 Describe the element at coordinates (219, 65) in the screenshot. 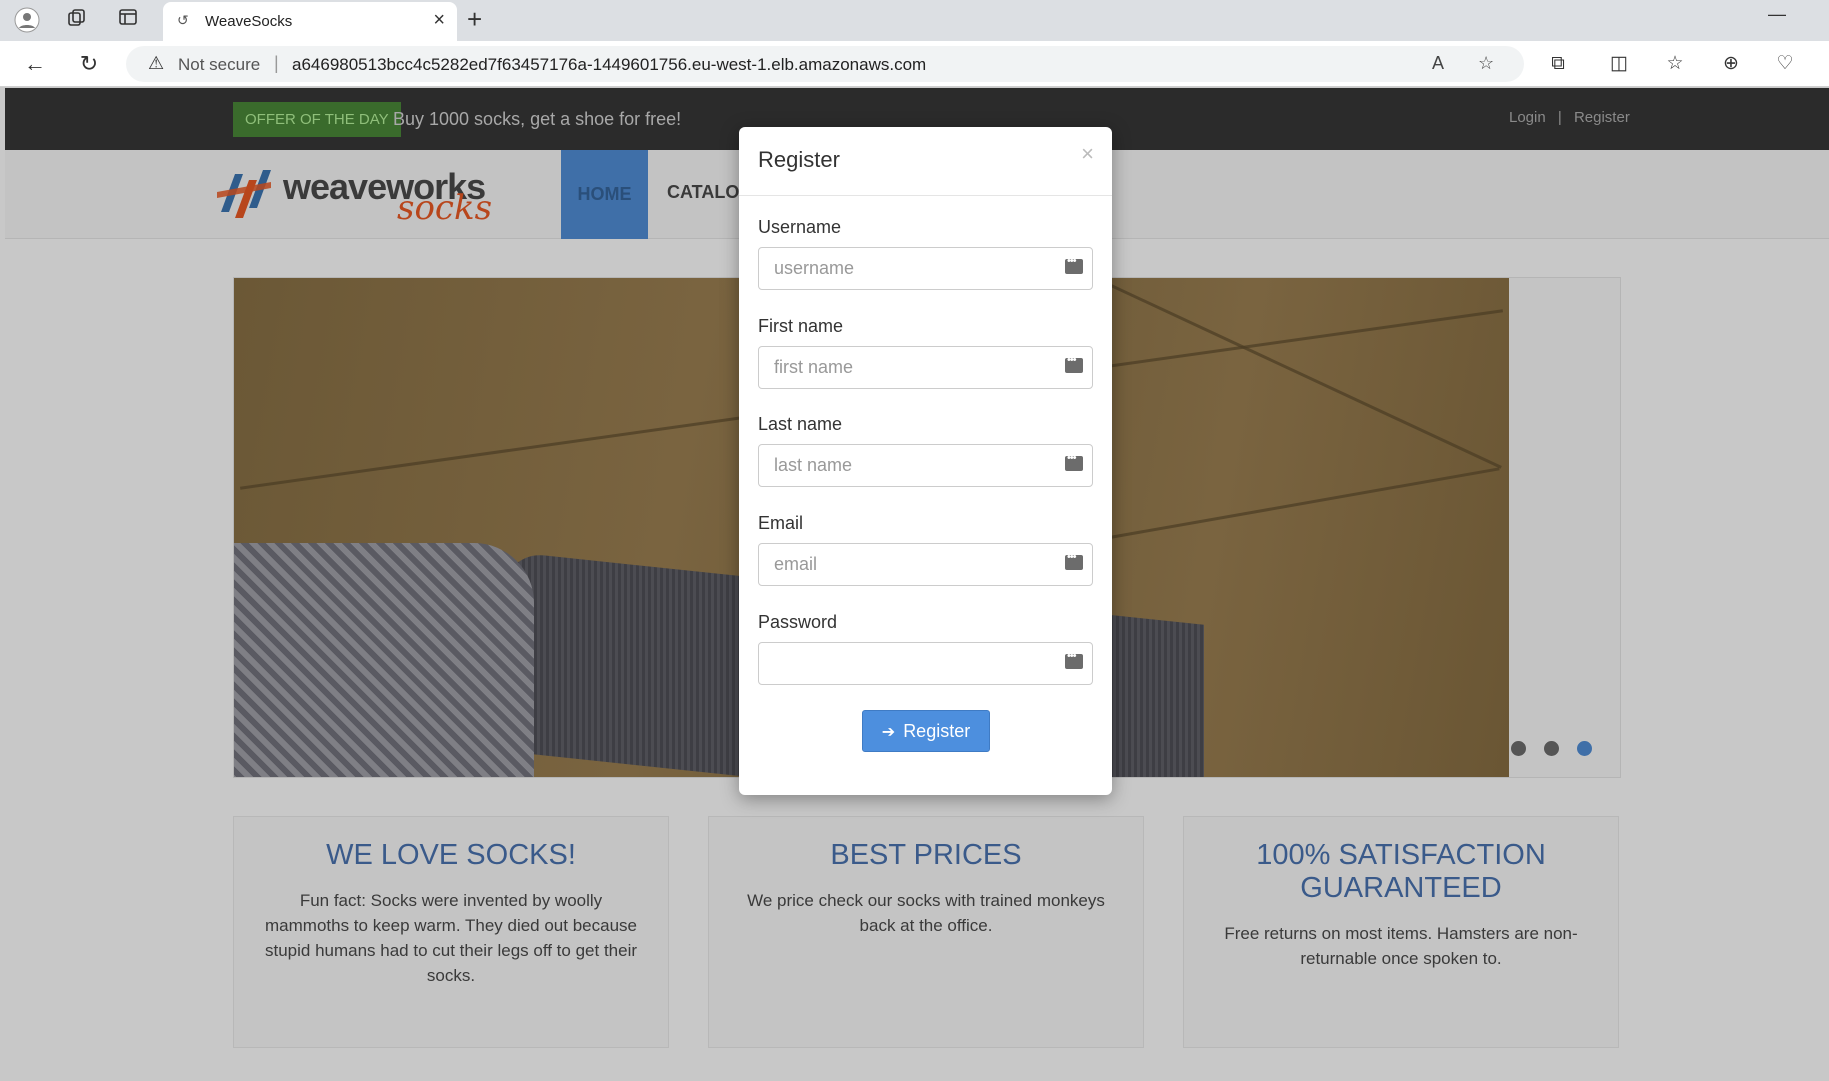

I see `security-status: Not secure` at that location.